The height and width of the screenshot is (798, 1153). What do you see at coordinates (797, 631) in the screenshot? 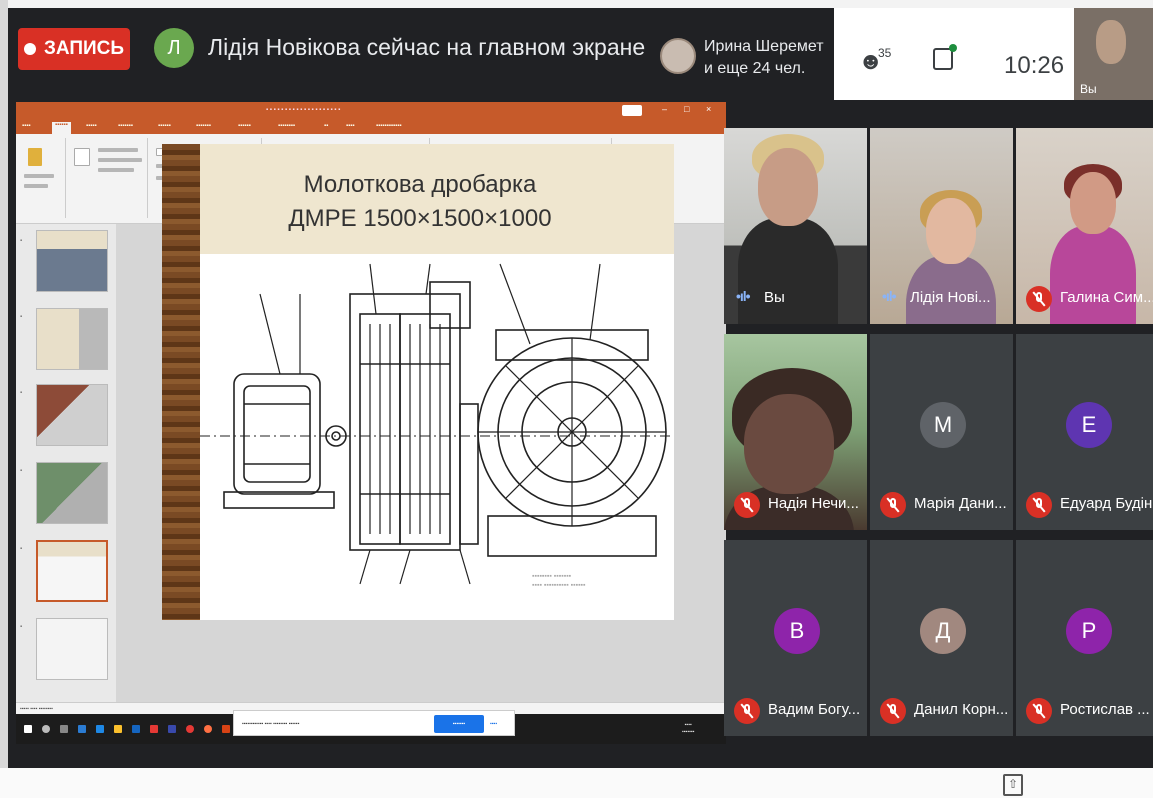
I see `participant-avatar: В` at bounding box center [797, 631].